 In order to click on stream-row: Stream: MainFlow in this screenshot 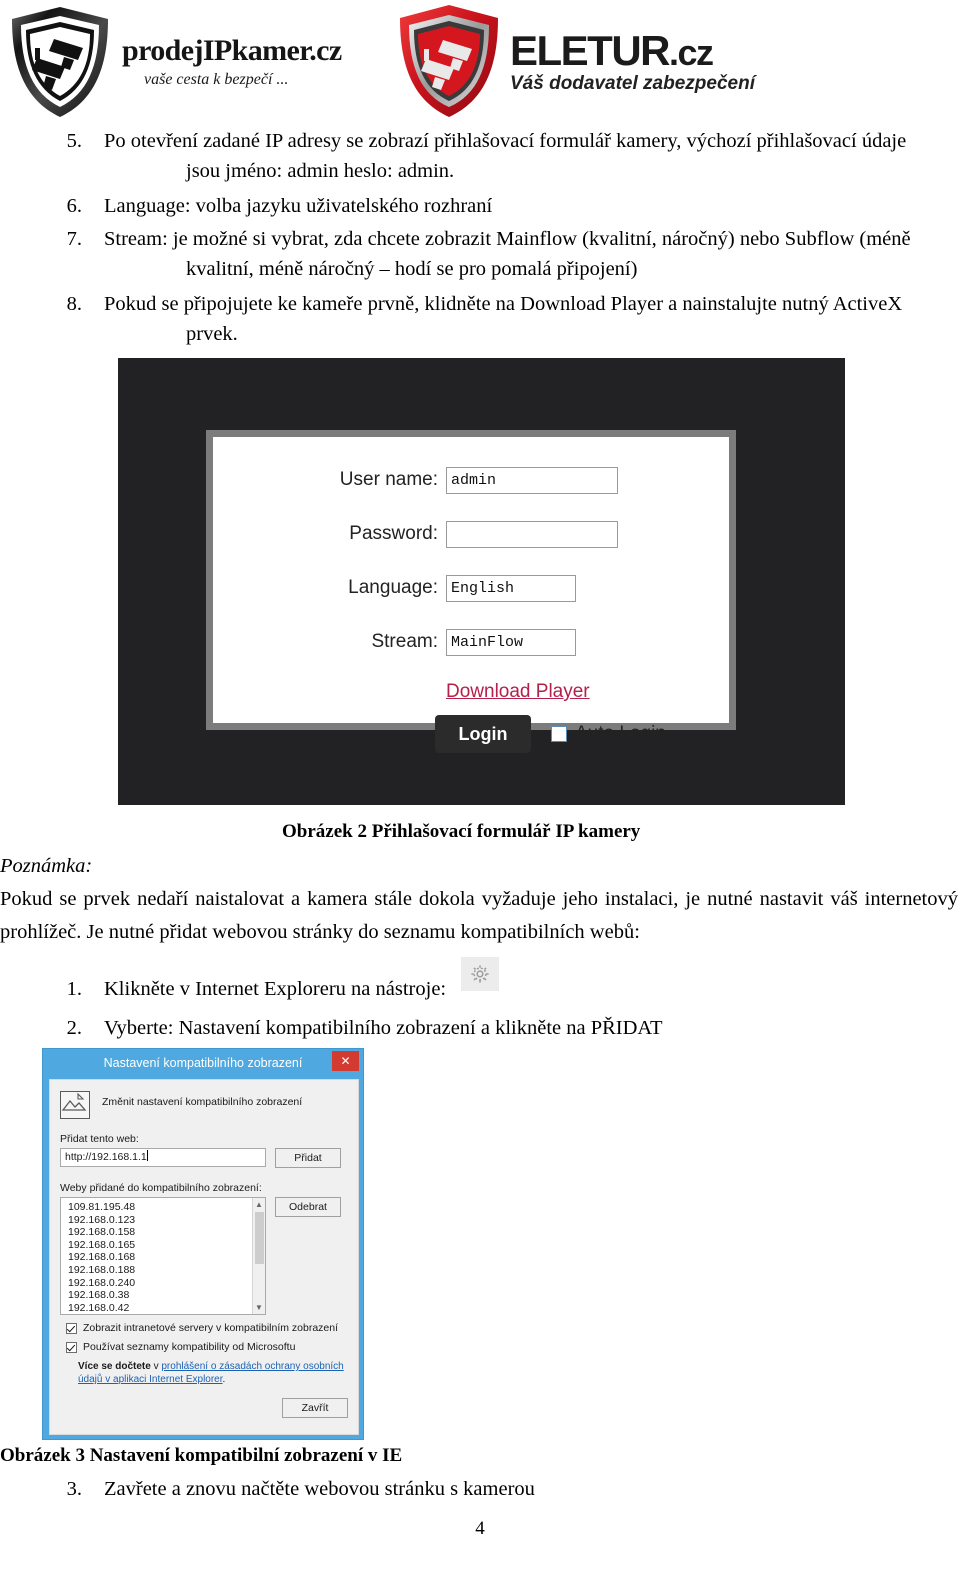, I will do `click(471, 642)`.